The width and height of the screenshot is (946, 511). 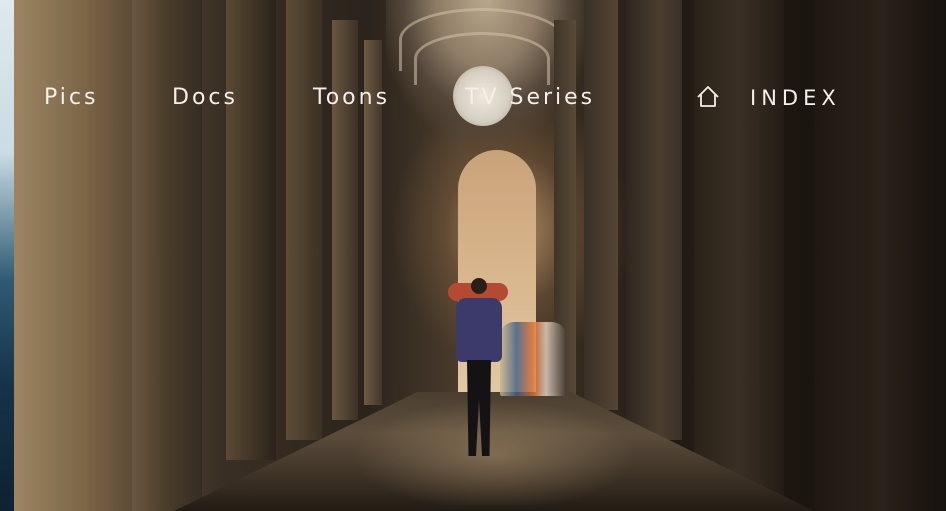 What do you see at coordinates (71, 98) in the screenshot?
I see `nav-item-pics: Pics` at bounding box center [71, 98].